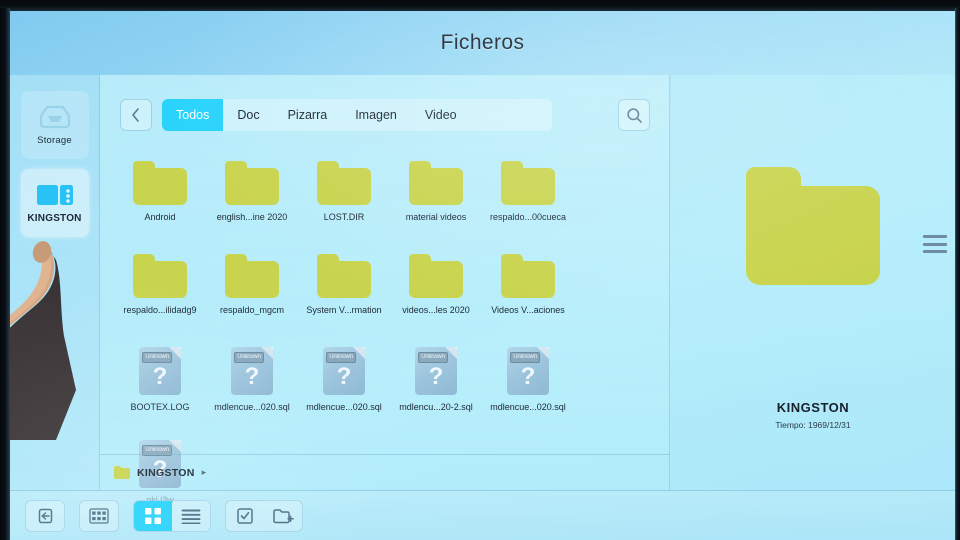  What do you see at coordinates (308, 115) in the screenshot?
I see `tab-pizarra: Pizarra` at bounding box center [308, 115].